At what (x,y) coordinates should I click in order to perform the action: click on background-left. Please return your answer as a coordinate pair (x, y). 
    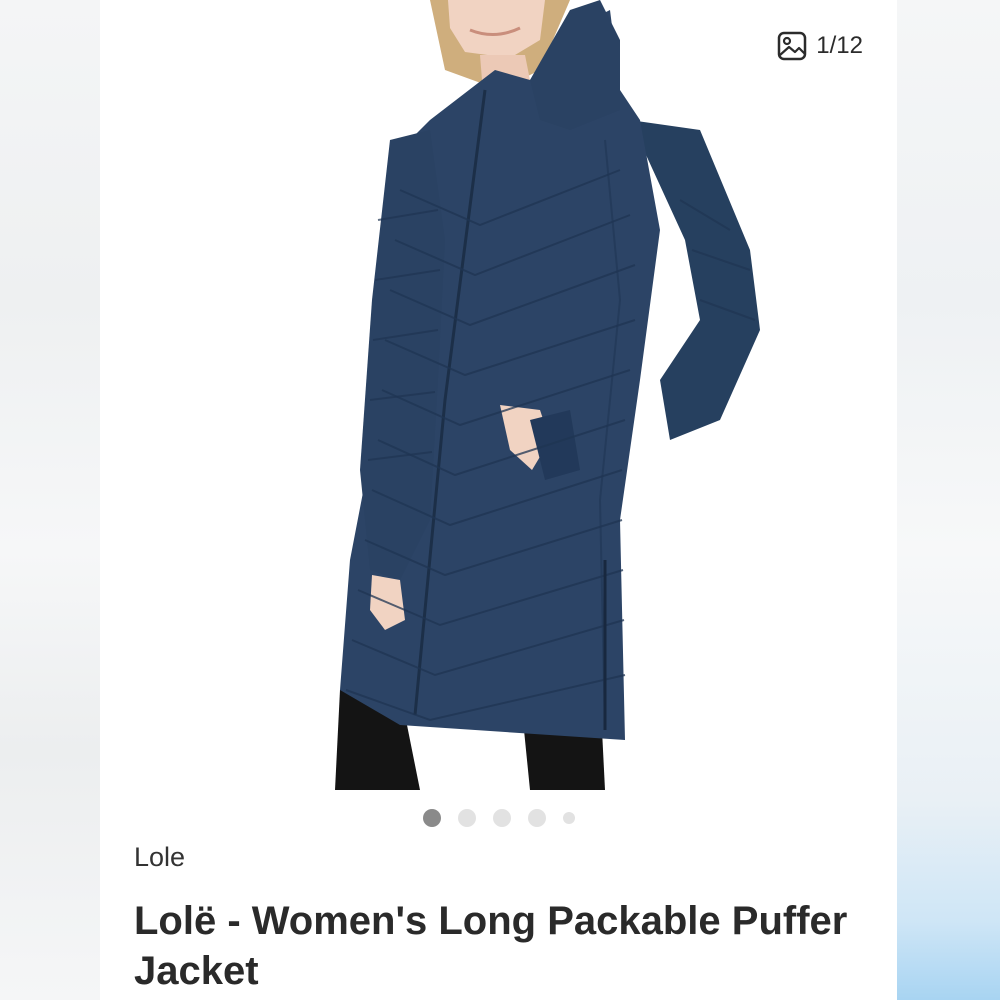
    Looking at the image, I should click on (50, 500).